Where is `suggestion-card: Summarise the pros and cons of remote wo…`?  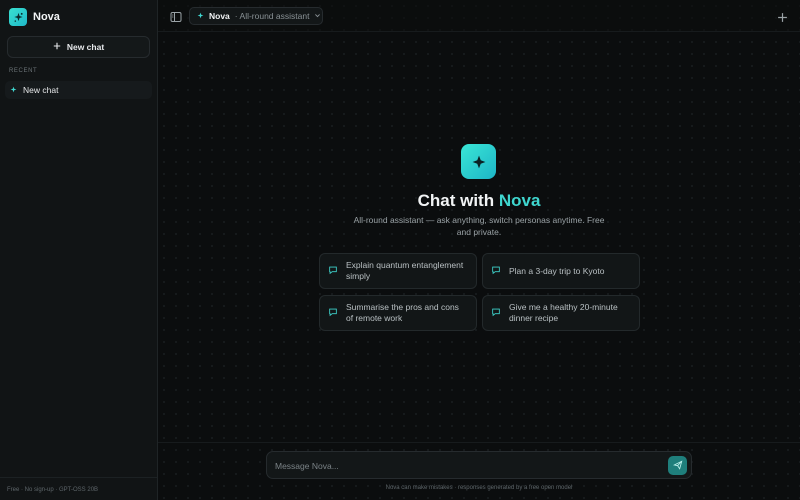
suggestion-card: Summarise the pros and cons of remote wo… is located at coordinates (398, 313).